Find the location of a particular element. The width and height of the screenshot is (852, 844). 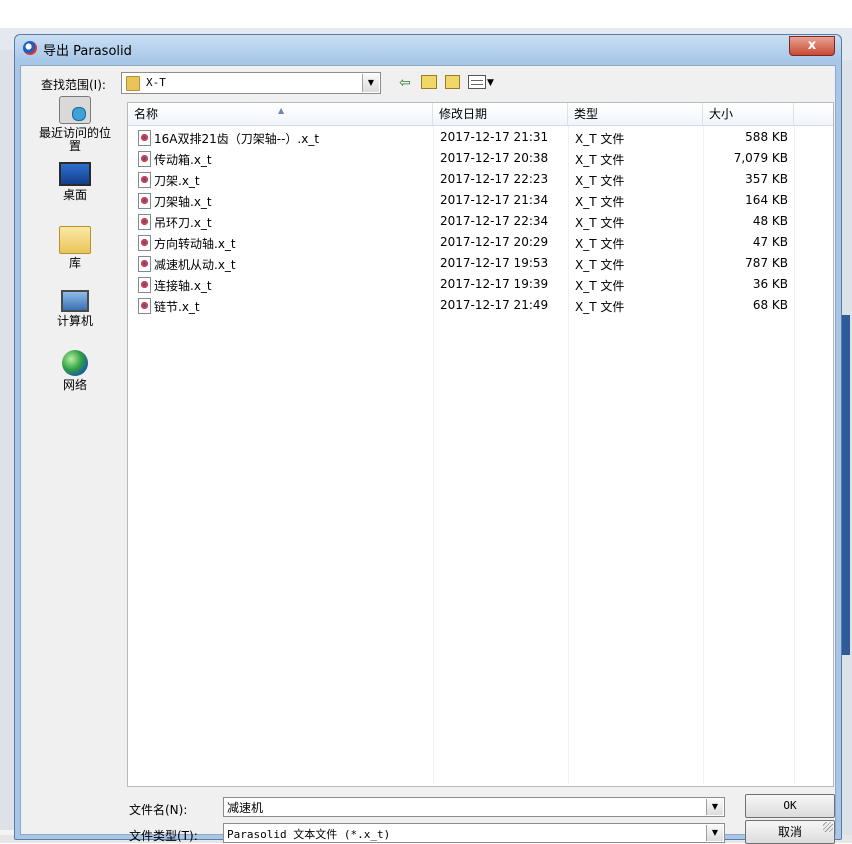

file-name: 方向转动轴.x_t is located at coordinates (195, 244).